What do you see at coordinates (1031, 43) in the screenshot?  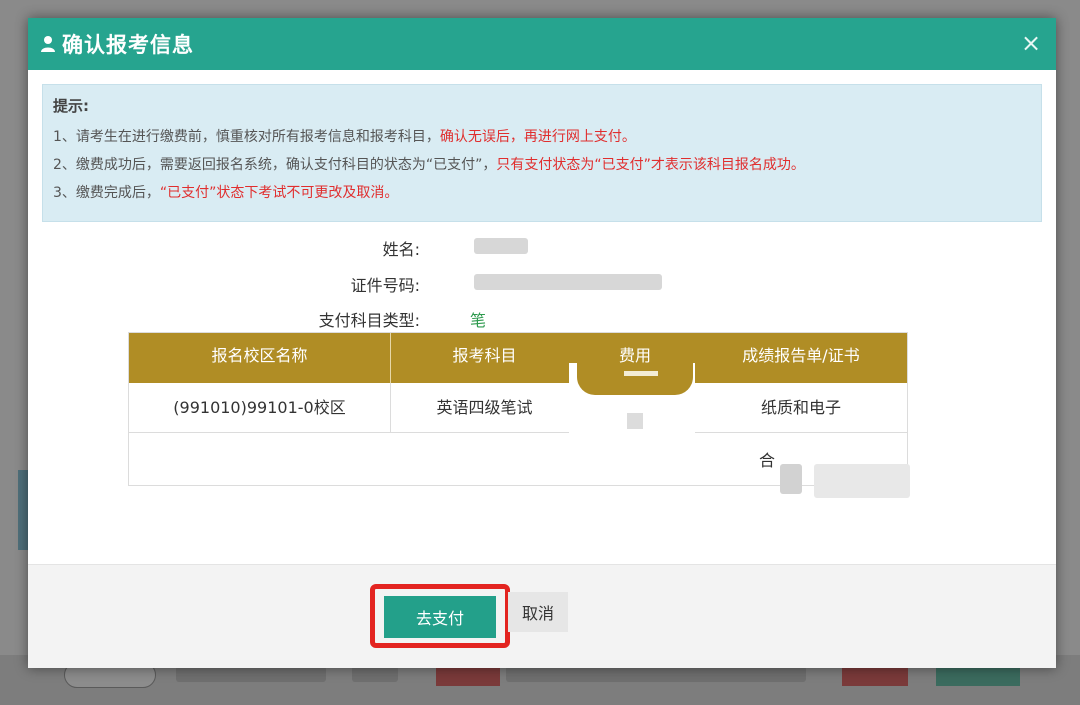 I see `close-icon: ×` at bounding box center [1031, 43].